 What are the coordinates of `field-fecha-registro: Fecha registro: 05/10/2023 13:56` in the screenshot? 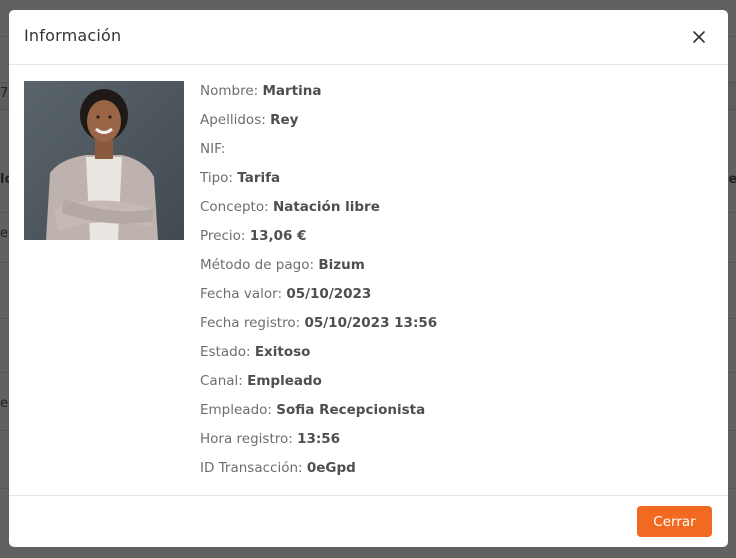 It's located at (318, 327).